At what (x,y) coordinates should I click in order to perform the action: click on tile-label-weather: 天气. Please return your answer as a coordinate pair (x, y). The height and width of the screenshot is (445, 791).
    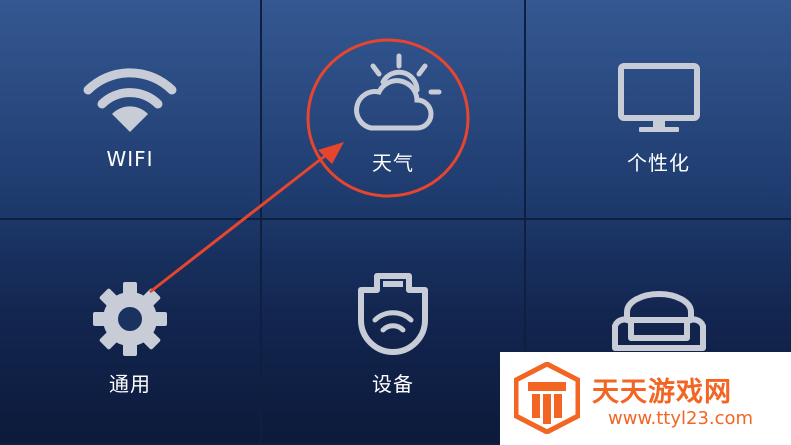
    Looking at the image, I should click on (393, 163).